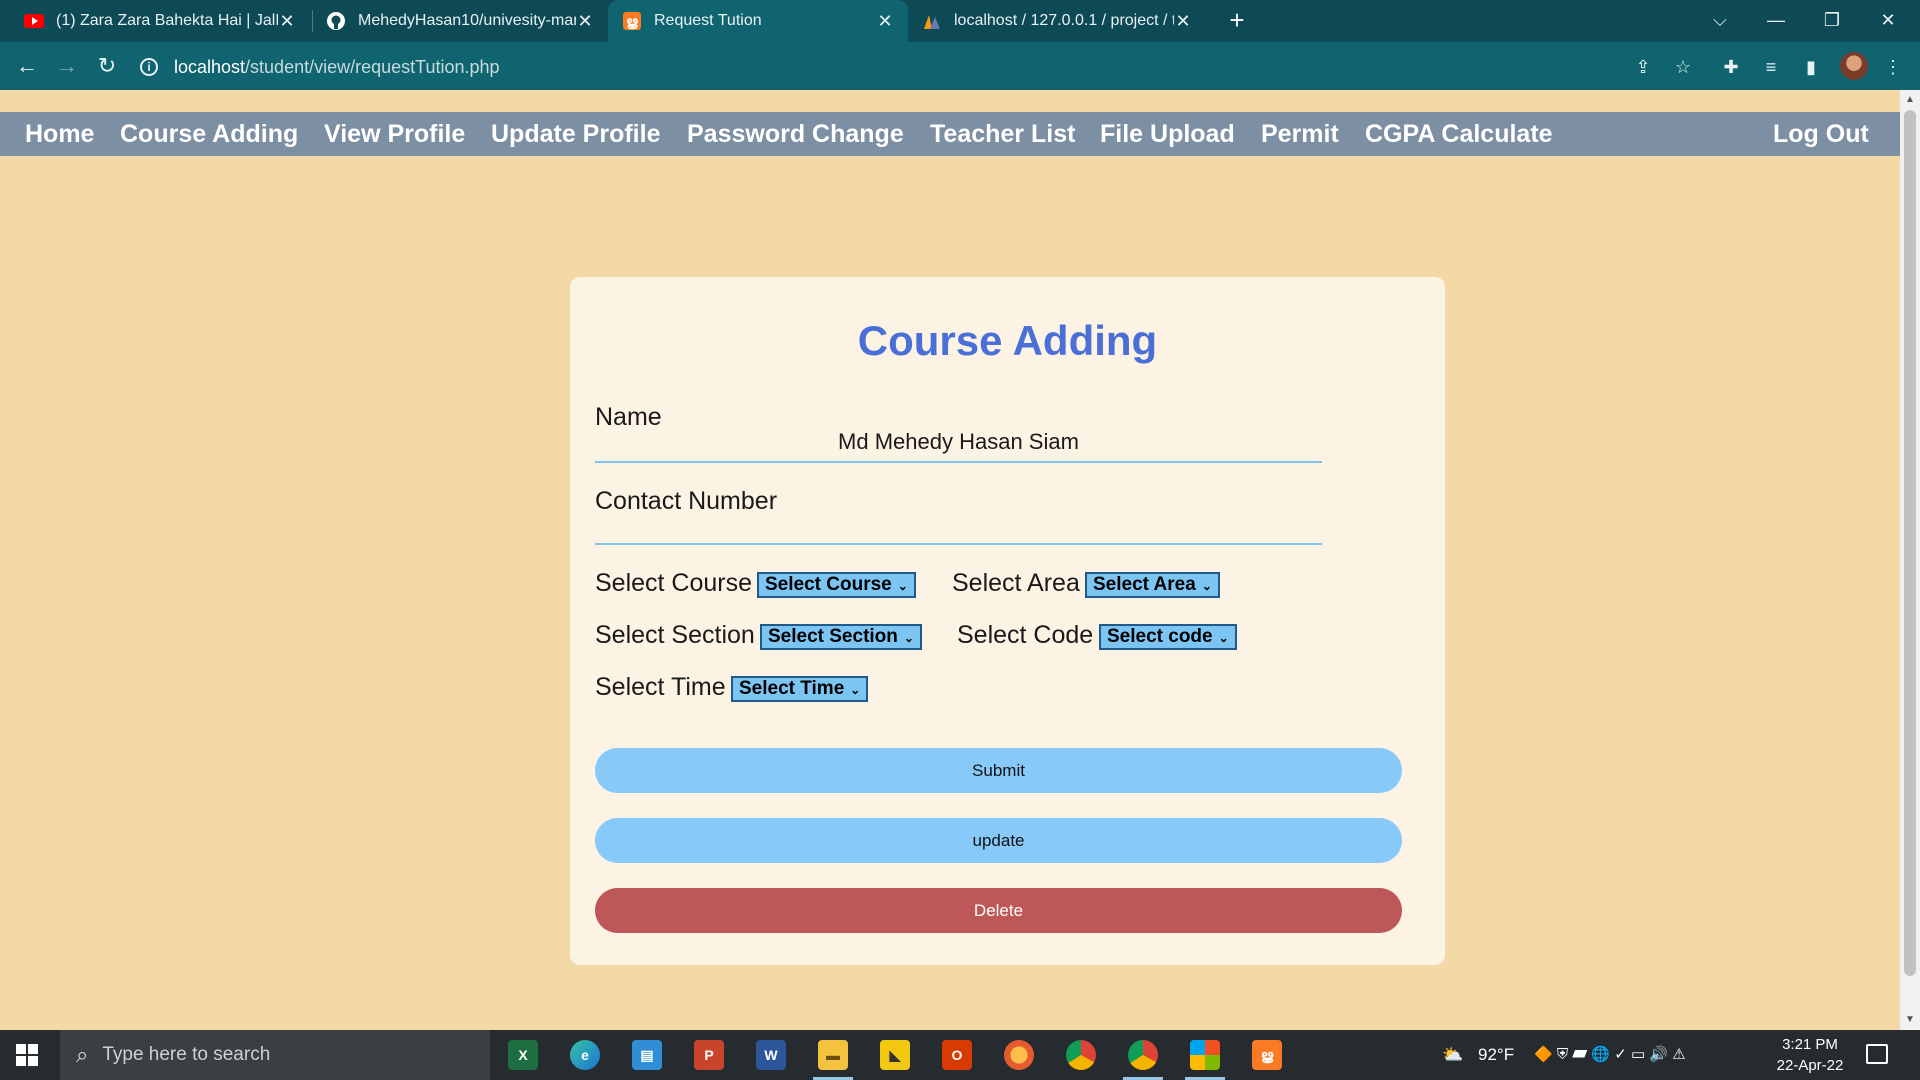 This screenshot has height=1080, width=1920. What do you see at coordinates (1810, 1055) in the screenshot?
I see `taskbar-clock: 3:21 PM 22-Apr-22` at bounding box center [1810, 1055].